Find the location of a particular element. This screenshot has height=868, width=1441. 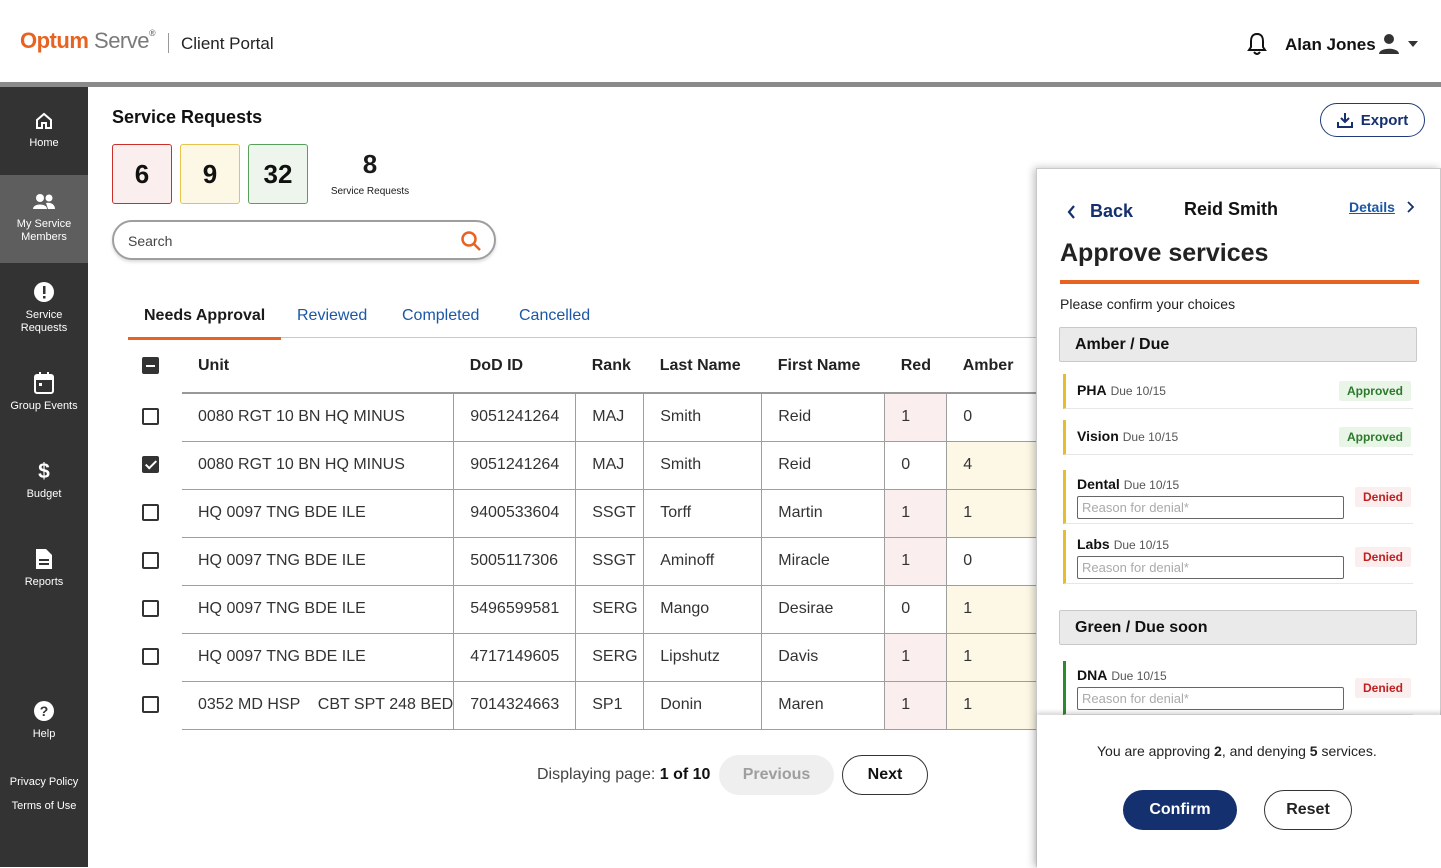

service-item-pha: PHA Due 10/15 Approved is located at coordinates (1238, 391).